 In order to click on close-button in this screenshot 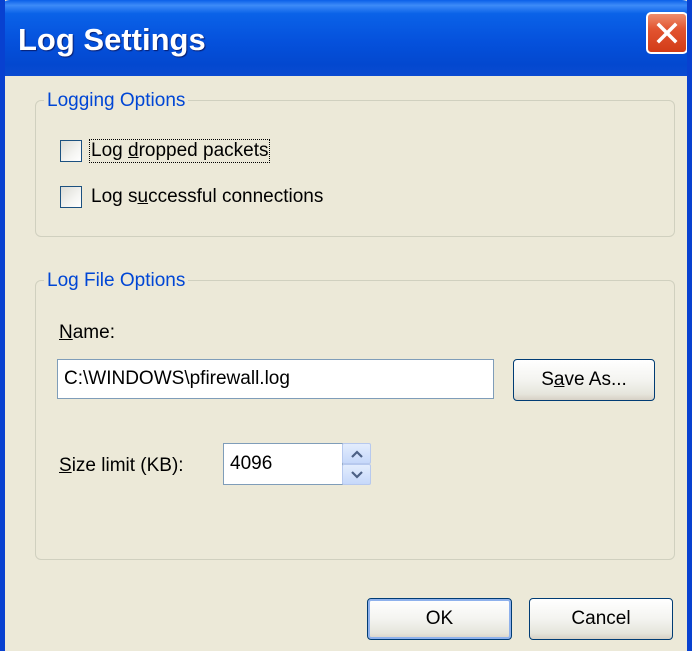, I will do `click(666, 33)`.